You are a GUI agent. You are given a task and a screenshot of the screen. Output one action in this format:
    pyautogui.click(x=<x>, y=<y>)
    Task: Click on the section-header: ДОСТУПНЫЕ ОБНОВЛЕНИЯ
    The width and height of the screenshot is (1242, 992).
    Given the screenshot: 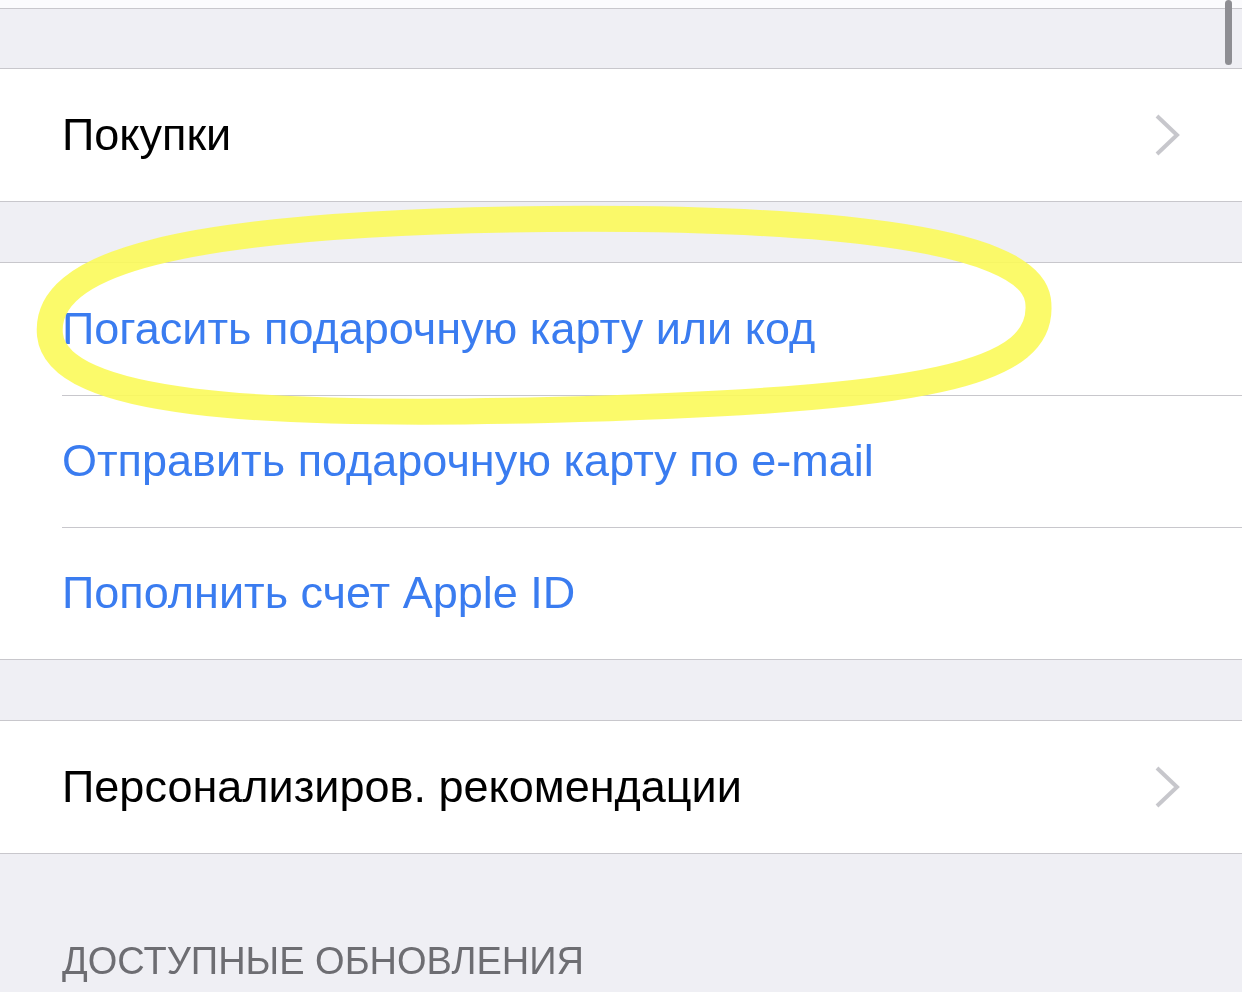 What is the action you would take?
    pyautogui.click(x=323, y=961)
    